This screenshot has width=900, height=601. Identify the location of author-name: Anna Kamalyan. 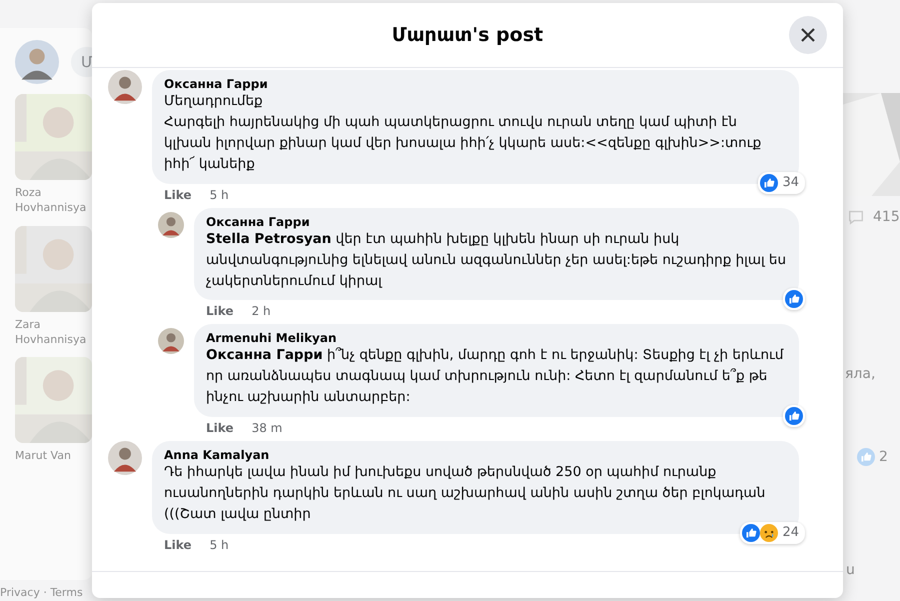
(475, 455).